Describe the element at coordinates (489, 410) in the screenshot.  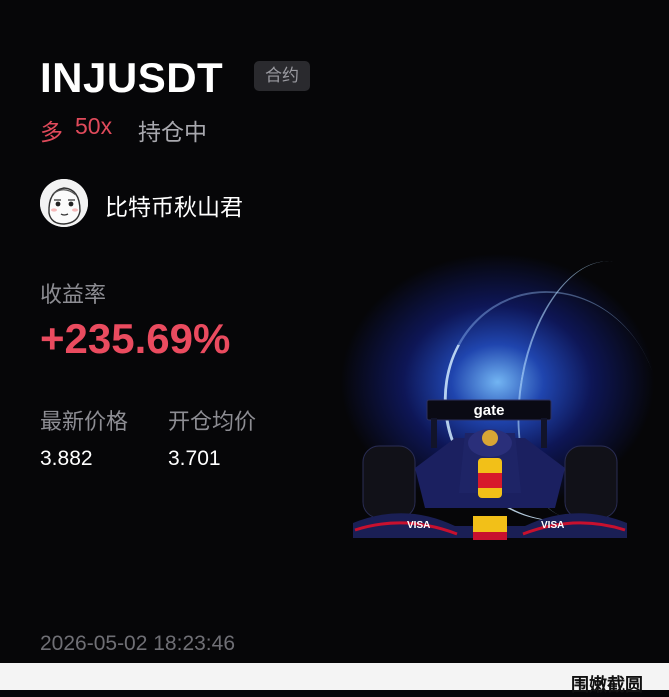
I see `car-brand-text: gate` at that location.